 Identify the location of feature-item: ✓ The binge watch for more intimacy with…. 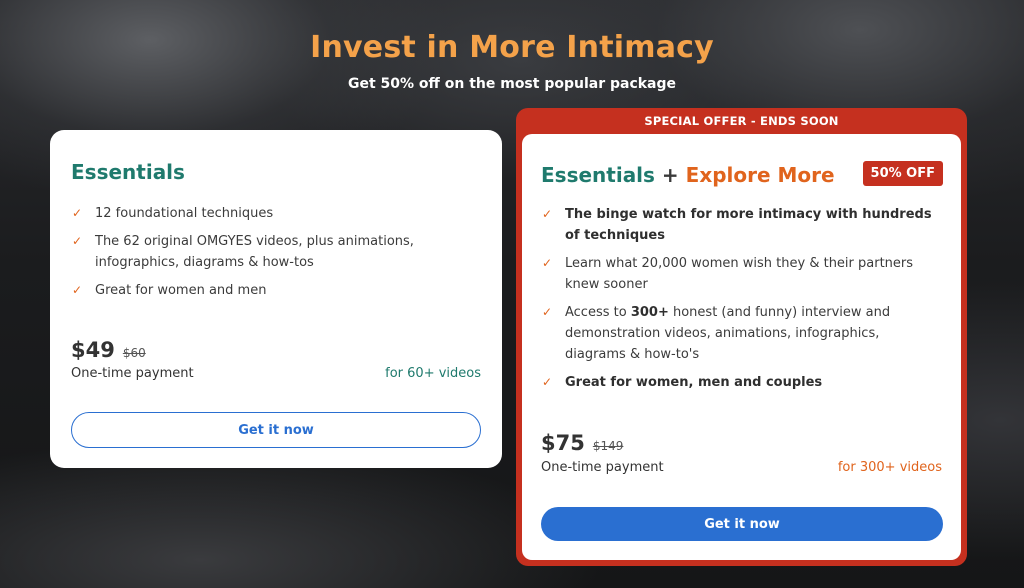
(741, 225).